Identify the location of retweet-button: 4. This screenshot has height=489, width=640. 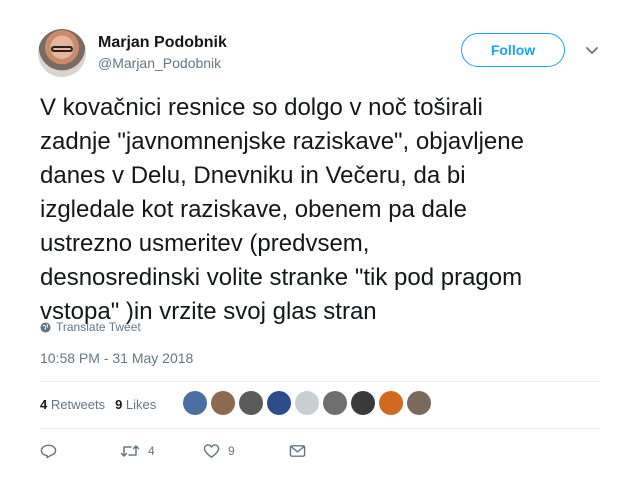
(161, 451).